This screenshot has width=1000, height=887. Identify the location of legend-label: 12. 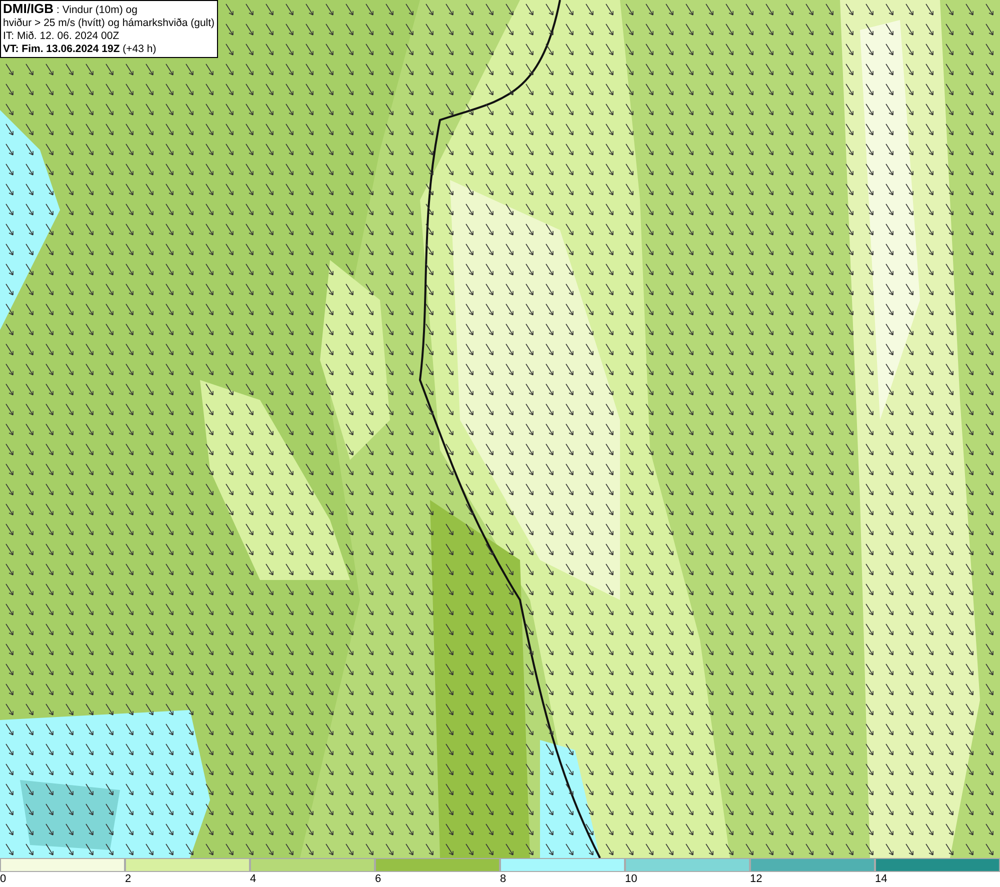
(756, 879).